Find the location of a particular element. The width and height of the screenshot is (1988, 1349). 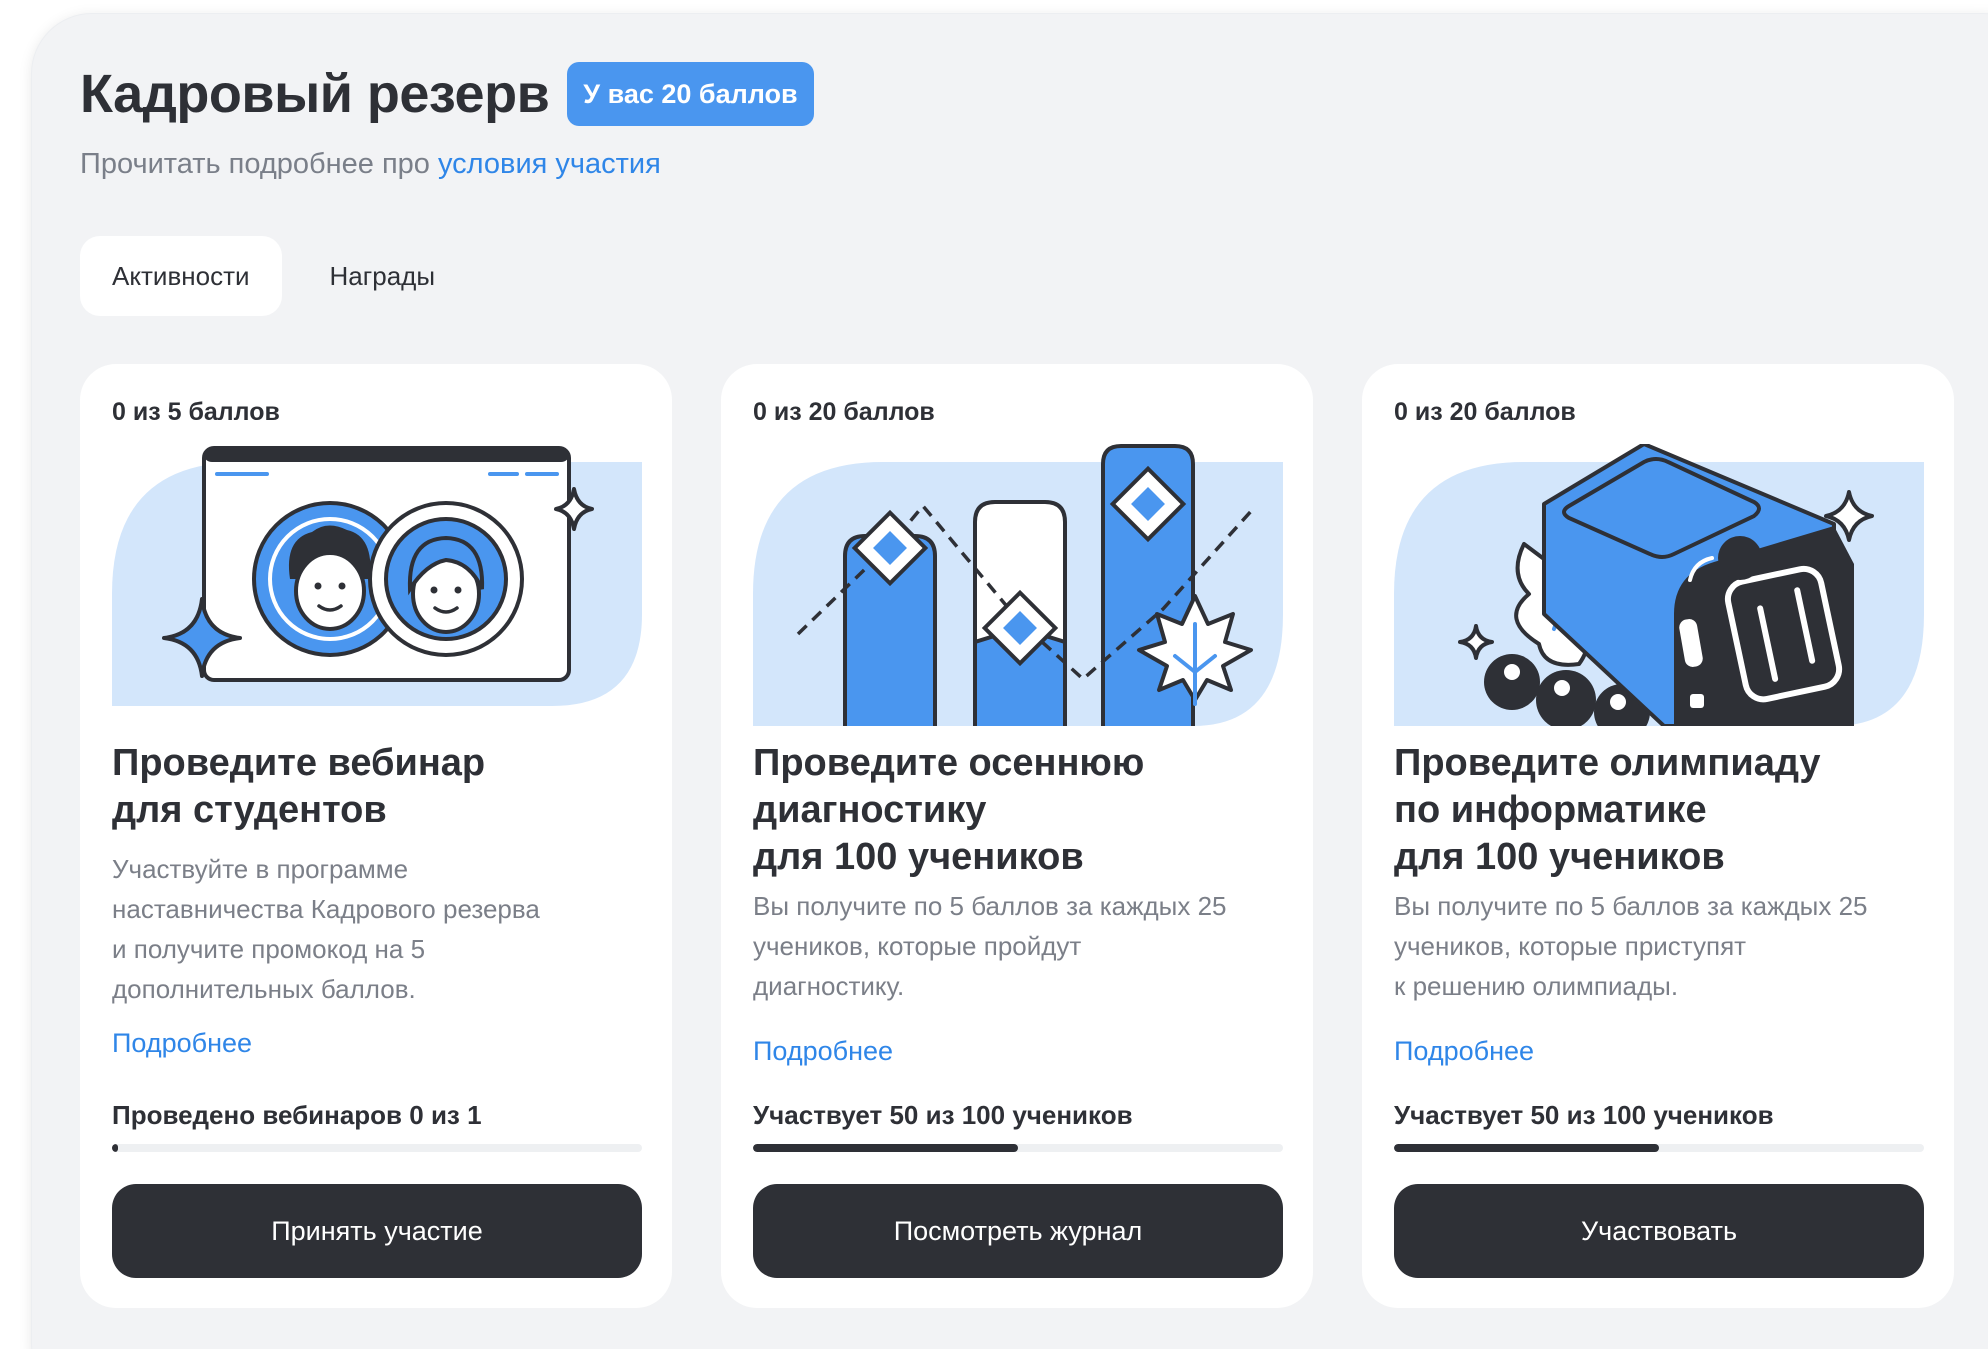

diagnostics-chart-illustration is located at coordinates (1018, 585).